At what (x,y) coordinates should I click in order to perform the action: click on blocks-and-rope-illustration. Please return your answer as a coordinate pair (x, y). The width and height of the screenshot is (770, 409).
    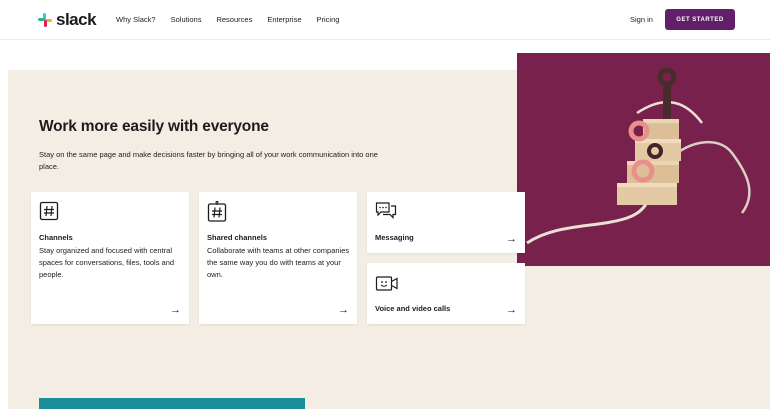
    Looking at the image, I should click on (638, 156).